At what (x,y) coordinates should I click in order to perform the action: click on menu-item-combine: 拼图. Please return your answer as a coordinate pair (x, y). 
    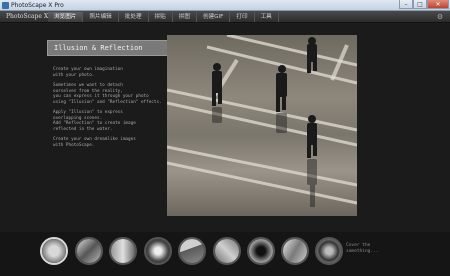
    Looking at the image, I should click on (185, 17).